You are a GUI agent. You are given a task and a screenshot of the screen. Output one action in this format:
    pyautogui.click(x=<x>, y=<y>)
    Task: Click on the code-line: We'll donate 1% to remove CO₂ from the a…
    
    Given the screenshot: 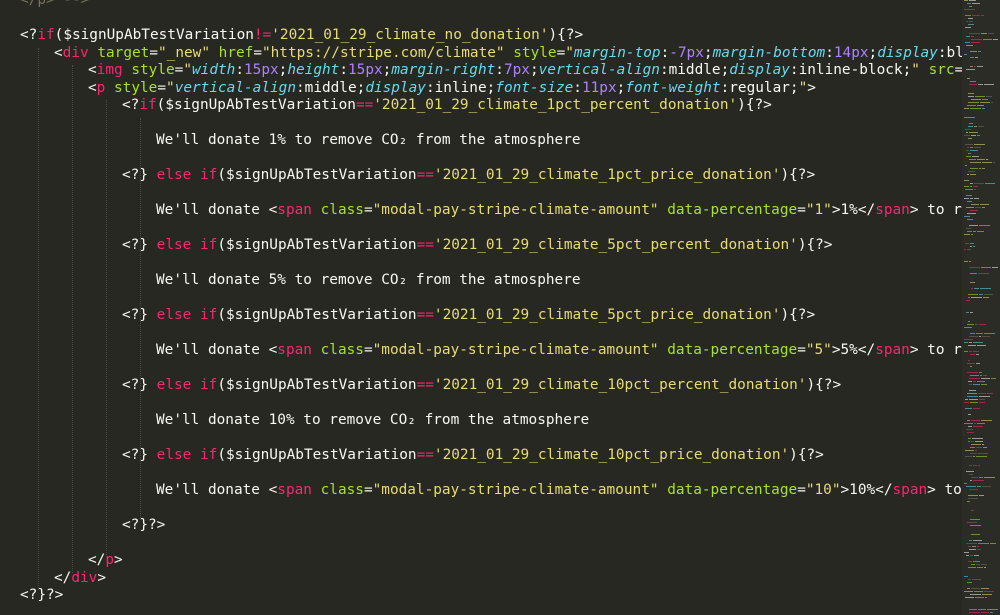 What is the action you would take?
    pyautogui.click(x=368, y=140)
    